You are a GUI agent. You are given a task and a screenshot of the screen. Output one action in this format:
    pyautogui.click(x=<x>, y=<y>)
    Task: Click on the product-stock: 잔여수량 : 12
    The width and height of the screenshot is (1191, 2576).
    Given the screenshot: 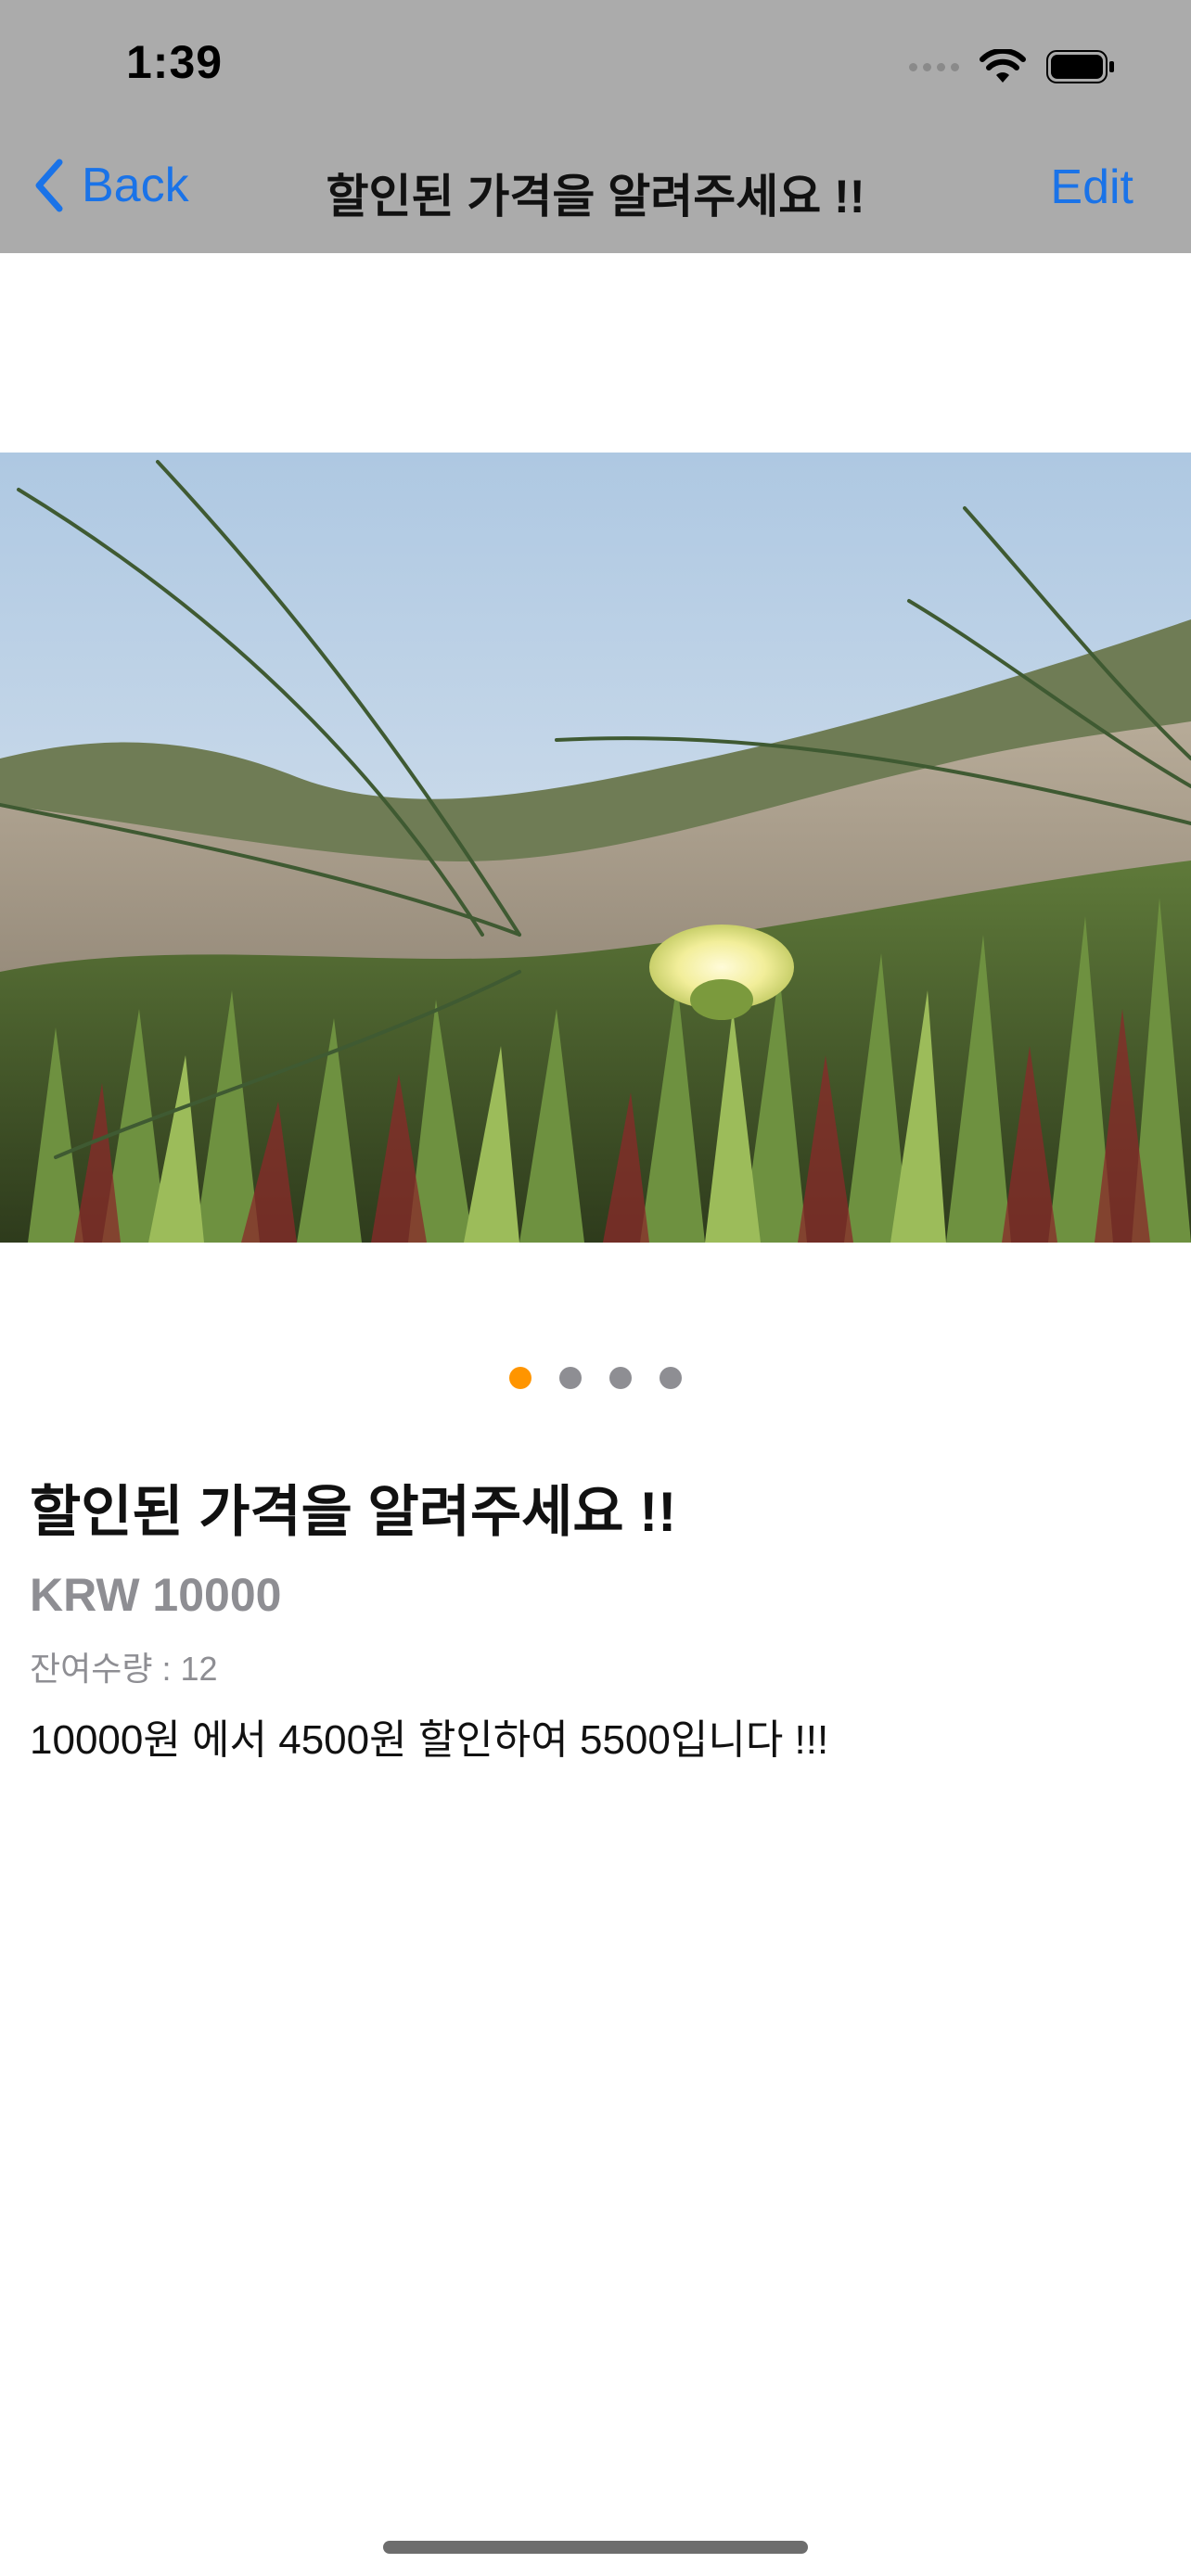 What is the action you would take?
    pyautogui.click(x=124, y=1669)
    